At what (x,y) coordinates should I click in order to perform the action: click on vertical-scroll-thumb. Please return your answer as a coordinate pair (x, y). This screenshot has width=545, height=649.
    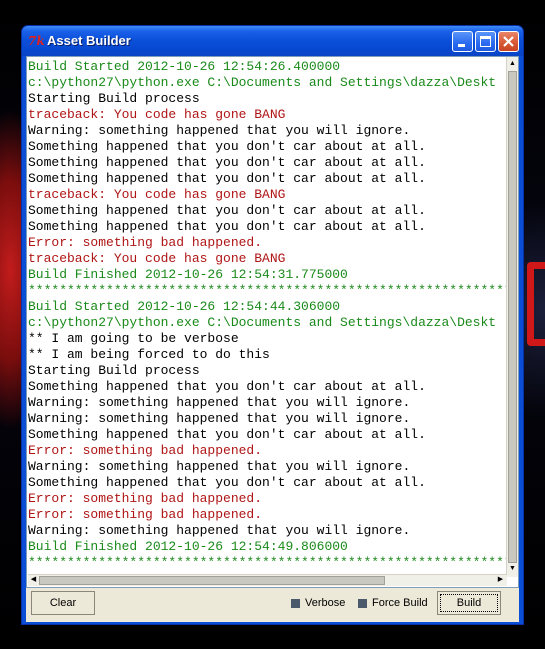
    Looking at the image, I should click on (512, 317).